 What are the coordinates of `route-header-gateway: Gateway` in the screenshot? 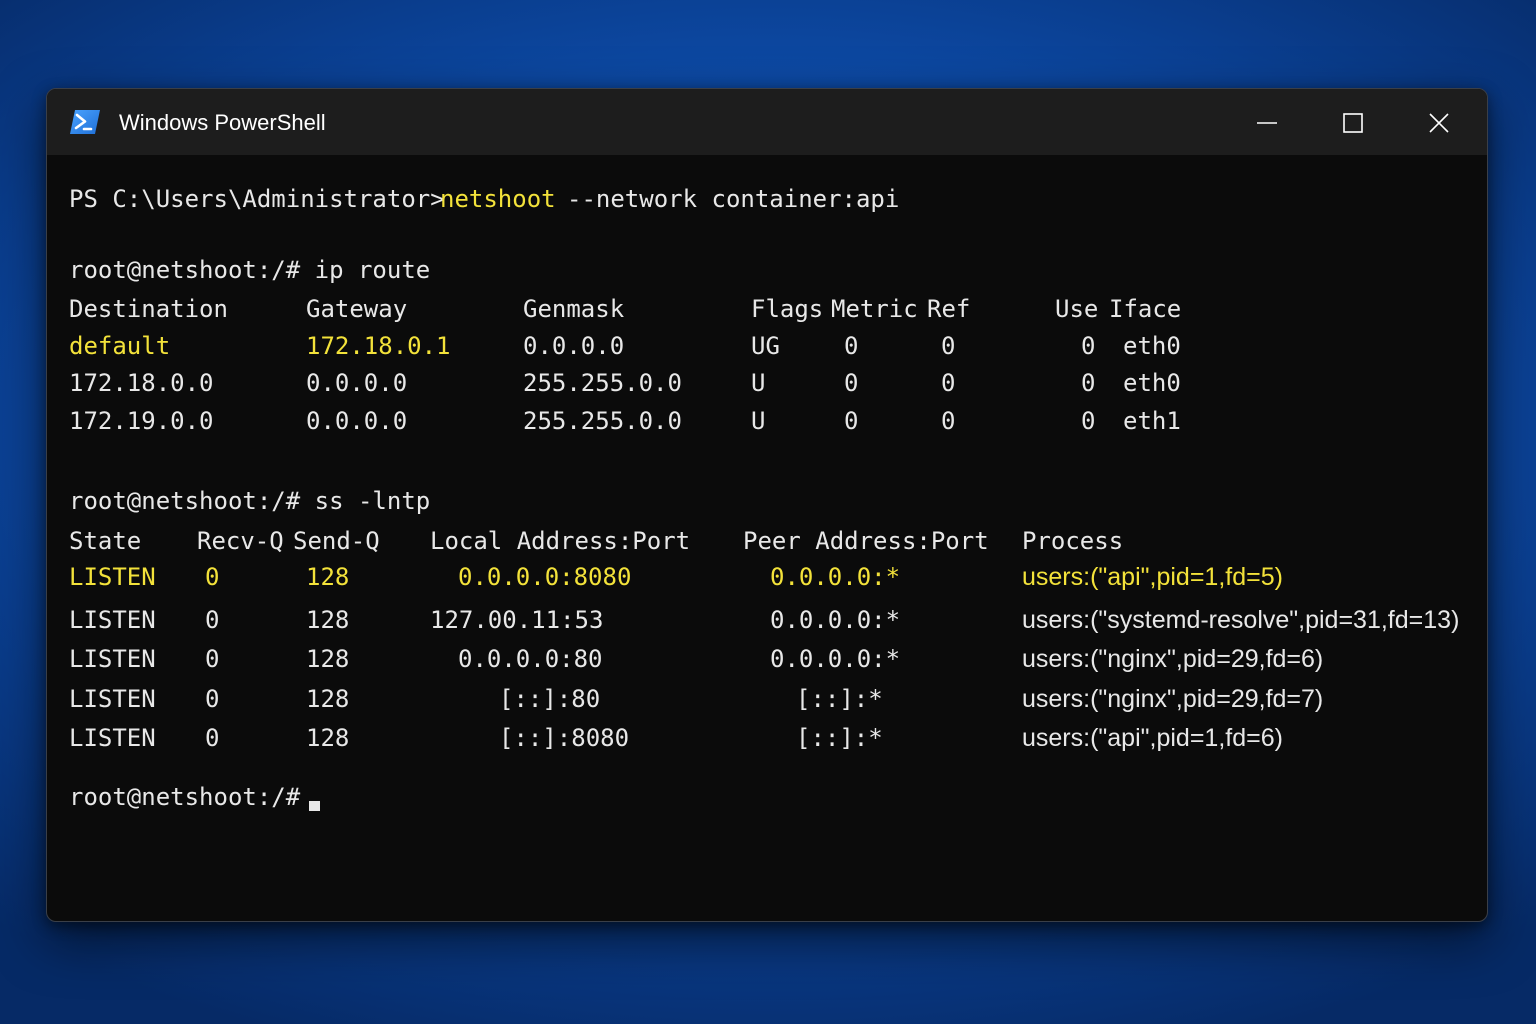 It's located at (357, 309).